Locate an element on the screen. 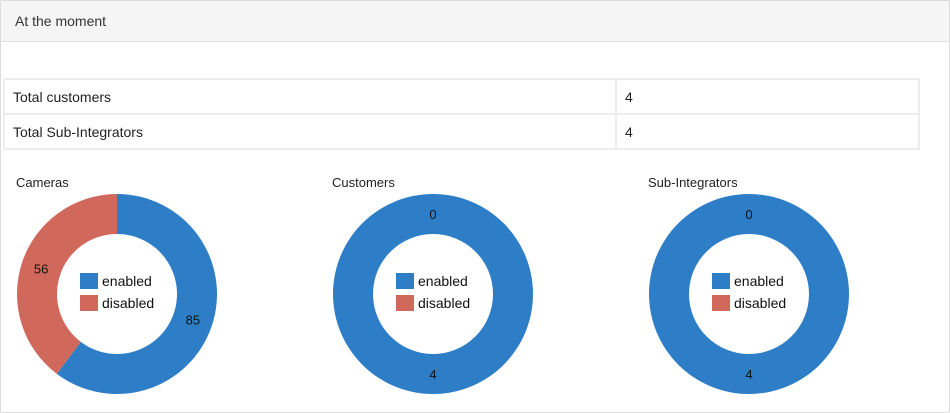  chart-title: Cameras is located at coordinates (42, 182).